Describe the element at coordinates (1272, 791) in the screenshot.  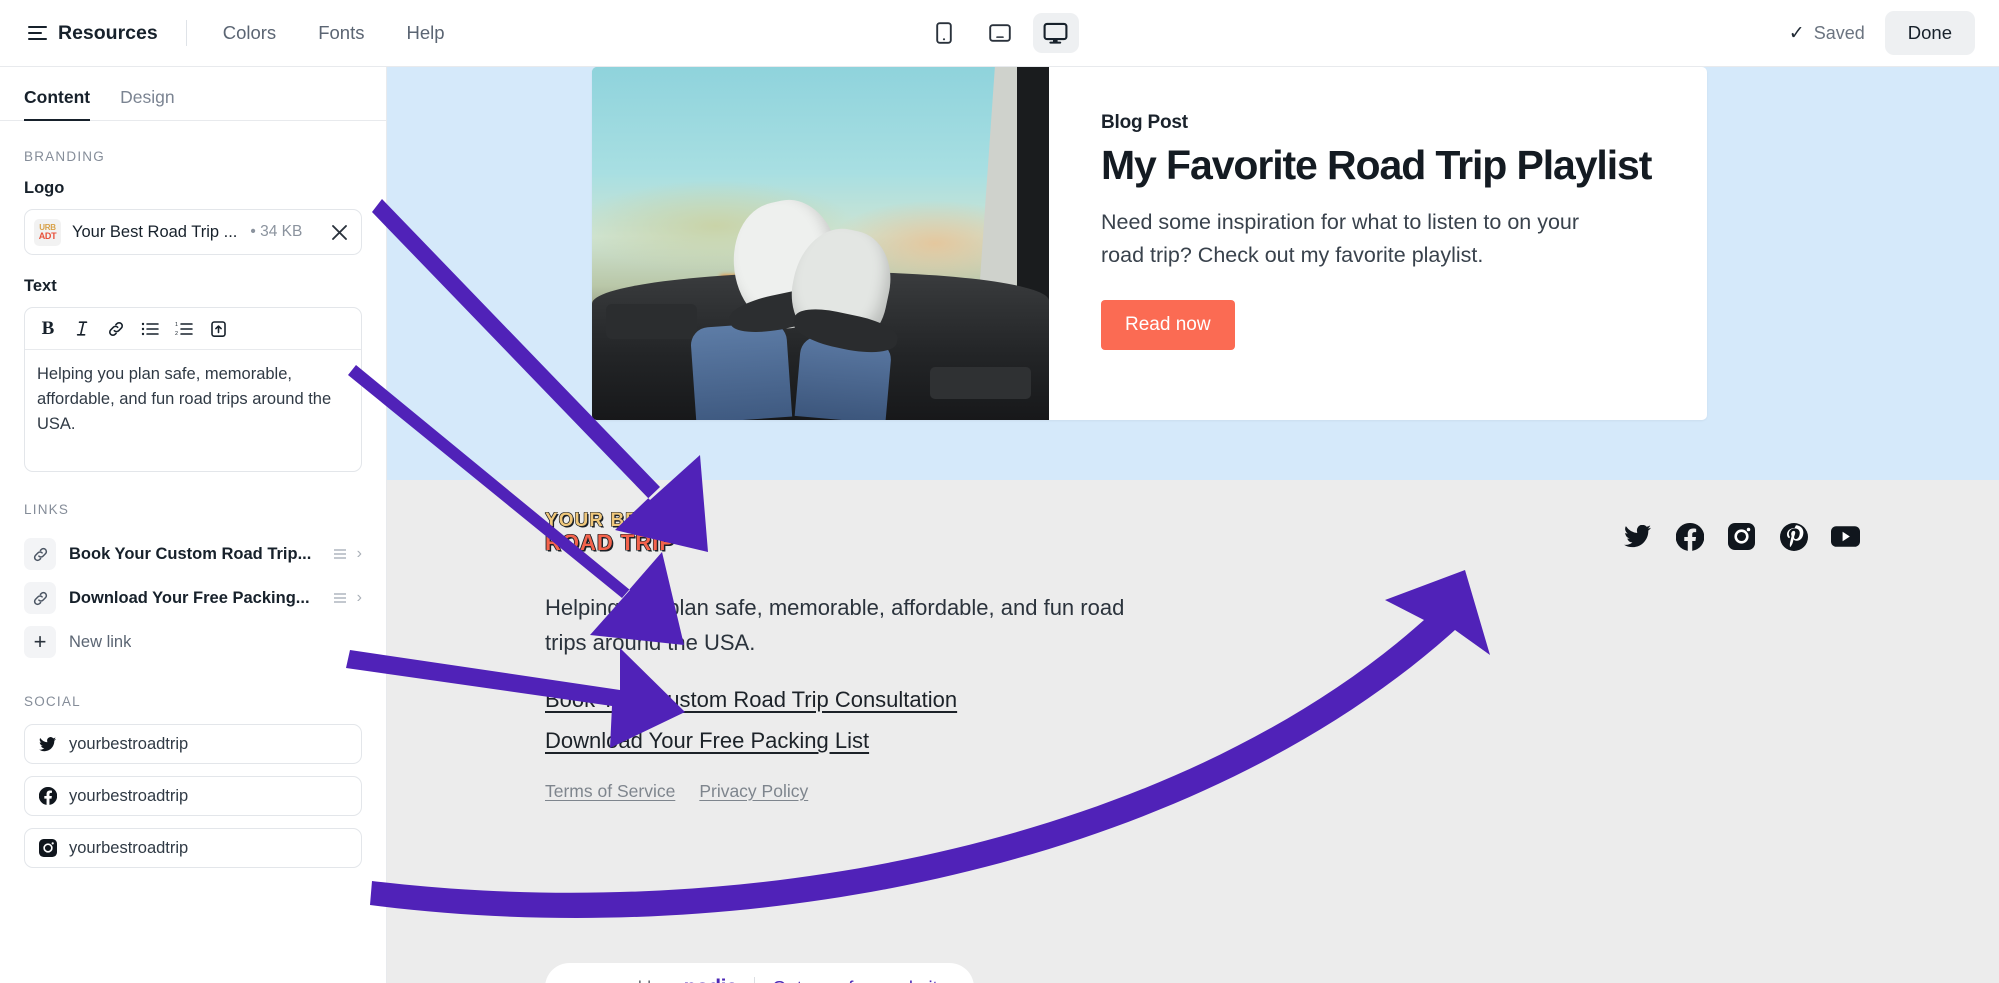
I see `footer-legal-links: Terms of Service Privacy Policy` at that location.